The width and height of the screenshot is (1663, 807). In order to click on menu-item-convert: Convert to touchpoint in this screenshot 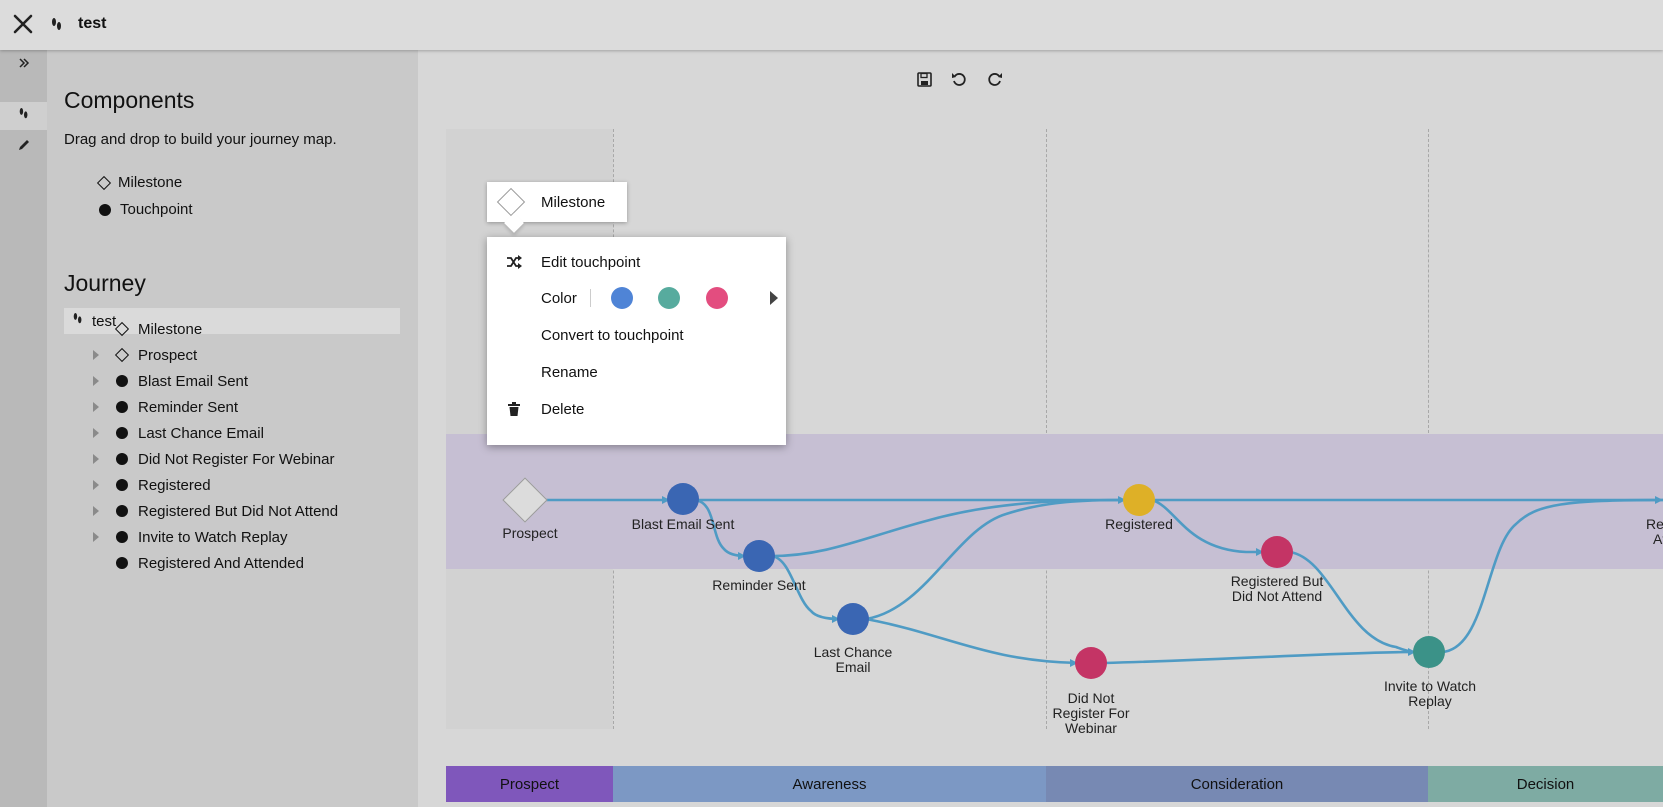, I will do `click(636, 335)`.